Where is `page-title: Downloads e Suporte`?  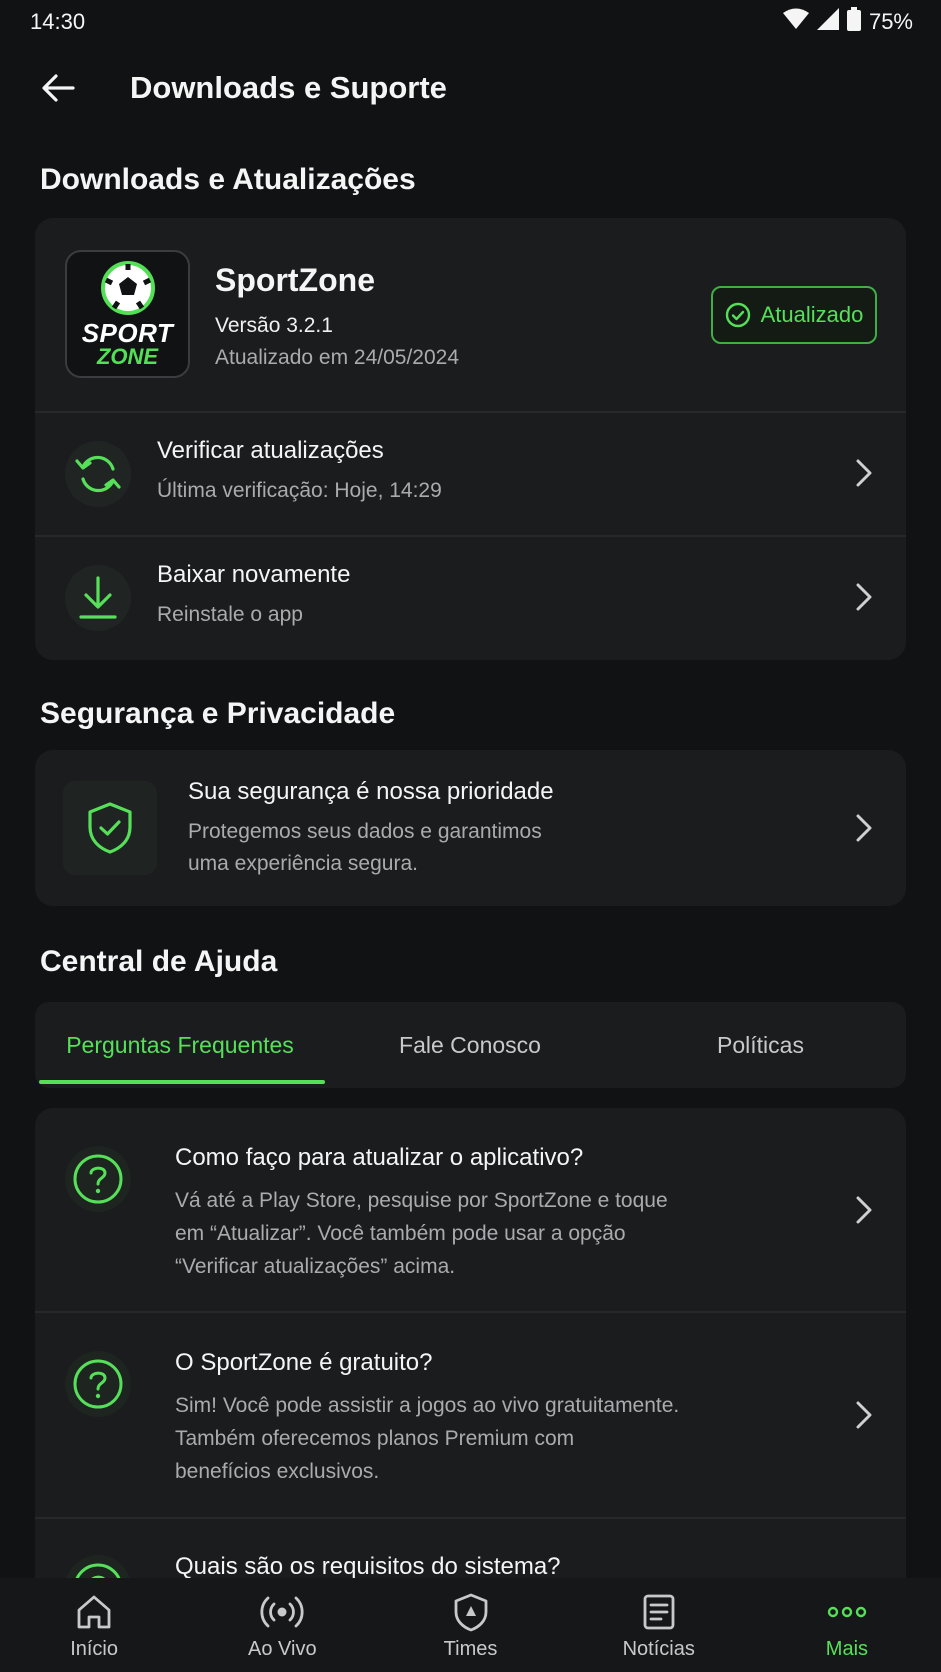 page-title: Downloads e Suporte is located at coordinates (288, 87).